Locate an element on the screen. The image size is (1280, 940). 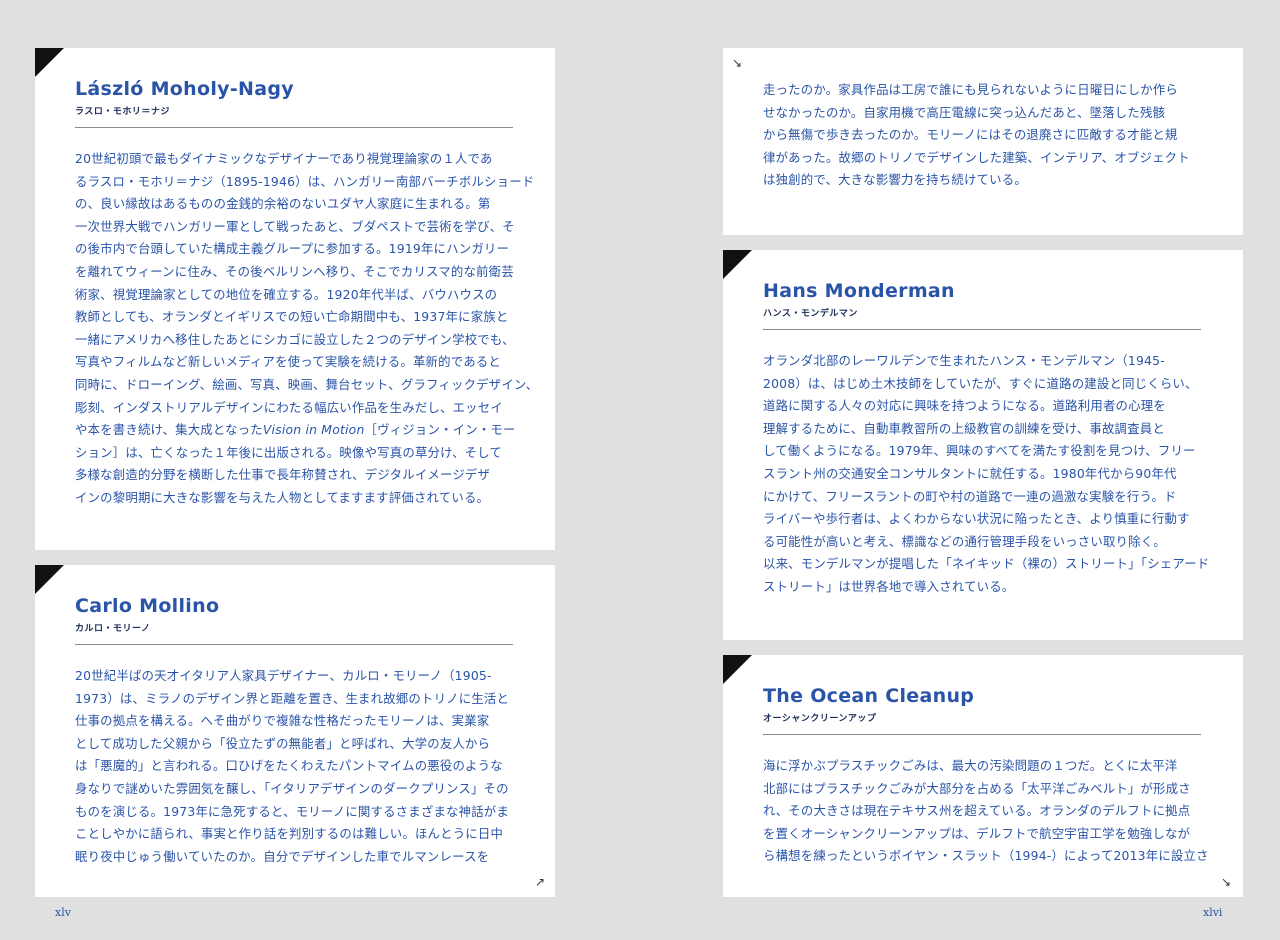
body-line: 2008）は、はじめ土木技師をしていたが、すぐに道路の建設と同じくらい、 is located at coordinates (980, 383).